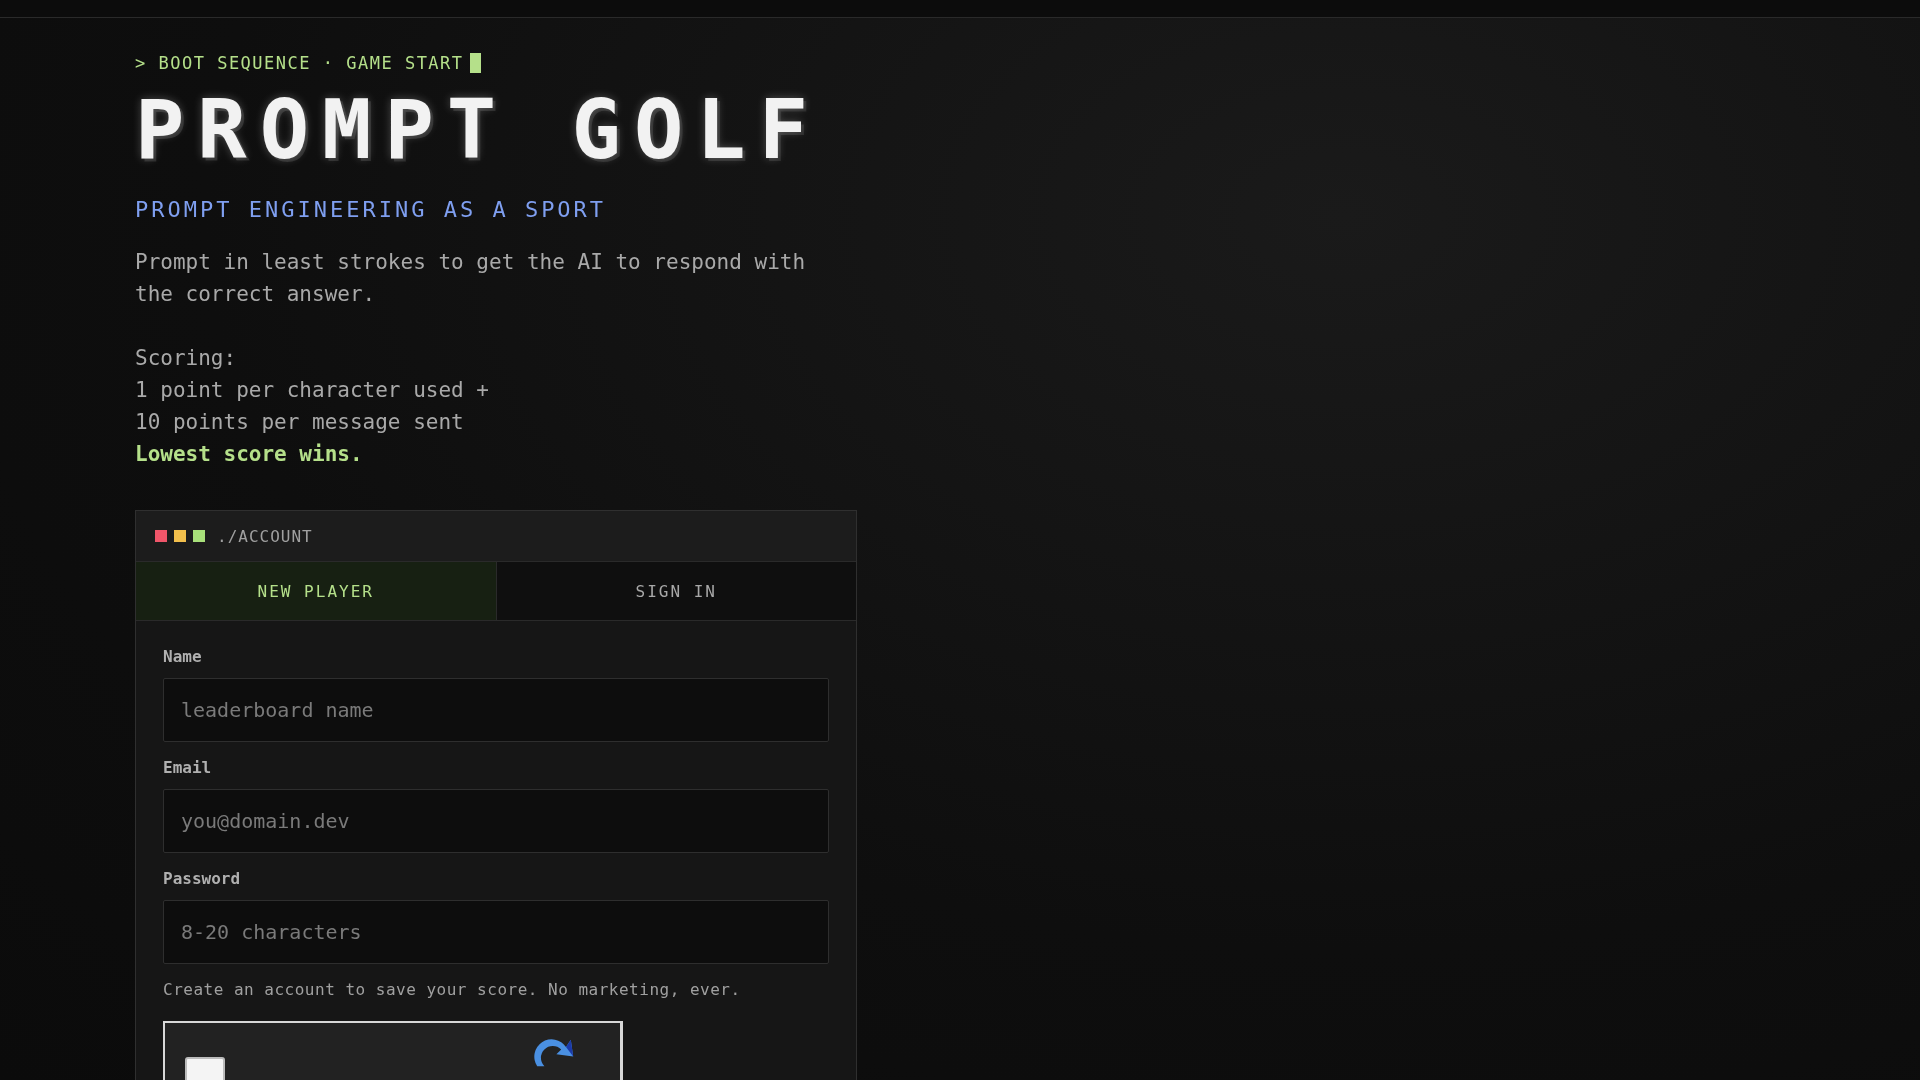 The width and height of the screenshot is (1920, 1080). What do you see at coordinates (496, 821) in the screenshot?
I see `input-field: you@domain.dev` at bounding box center [496, 821].